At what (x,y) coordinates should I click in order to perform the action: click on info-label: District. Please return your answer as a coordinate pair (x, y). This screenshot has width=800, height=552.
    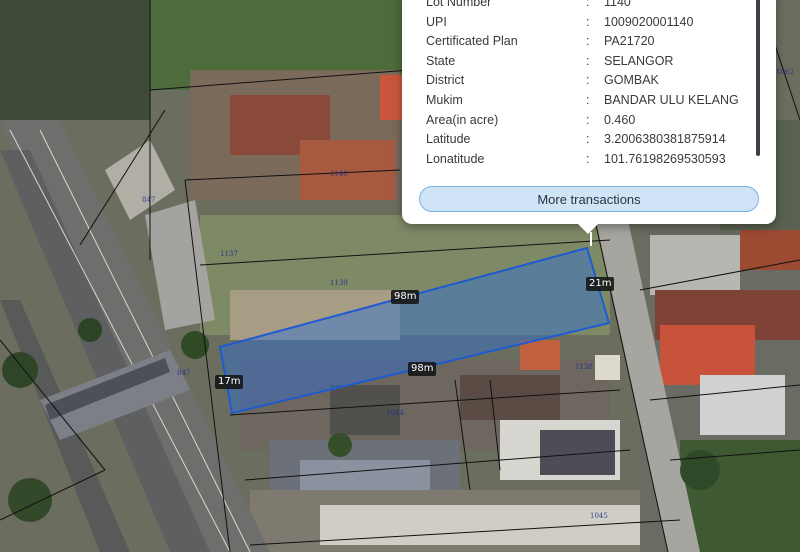
    Looking at the image, I should click on (445, 80).